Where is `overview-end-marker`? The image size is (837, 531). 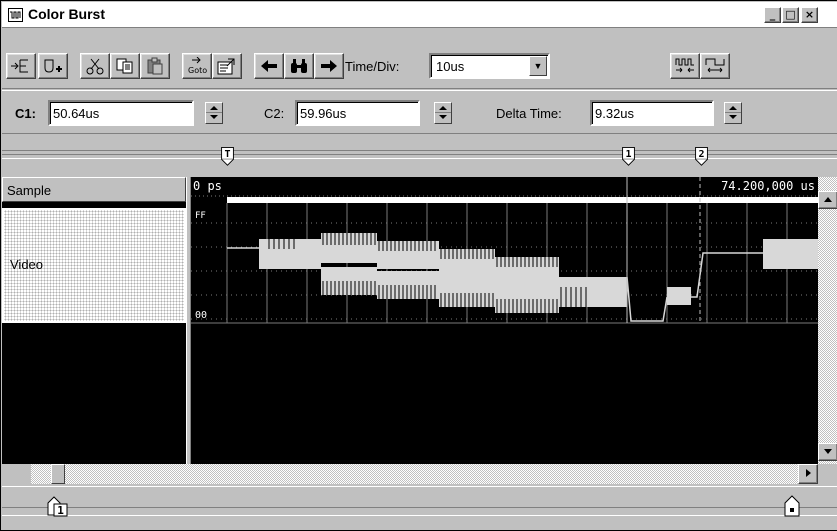
overview-end-marker is located at coordinates (792, 506).